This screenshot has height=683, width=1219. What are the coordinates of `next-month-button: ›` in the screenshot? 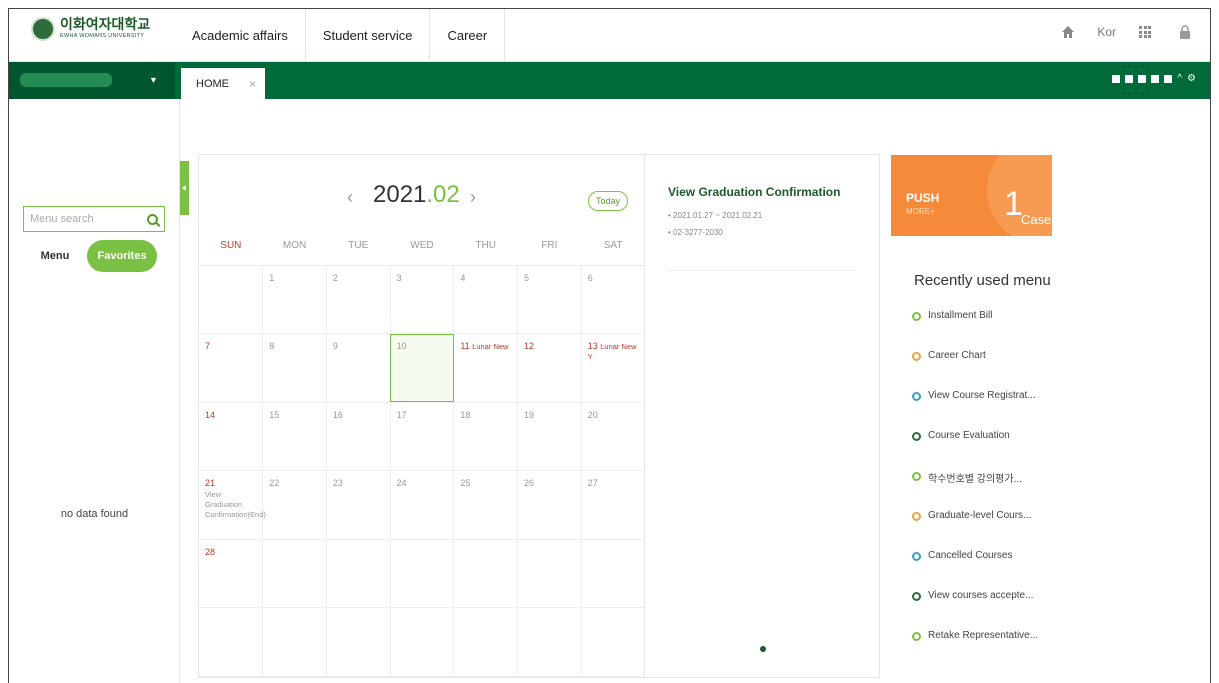 It's located at (473, 197).